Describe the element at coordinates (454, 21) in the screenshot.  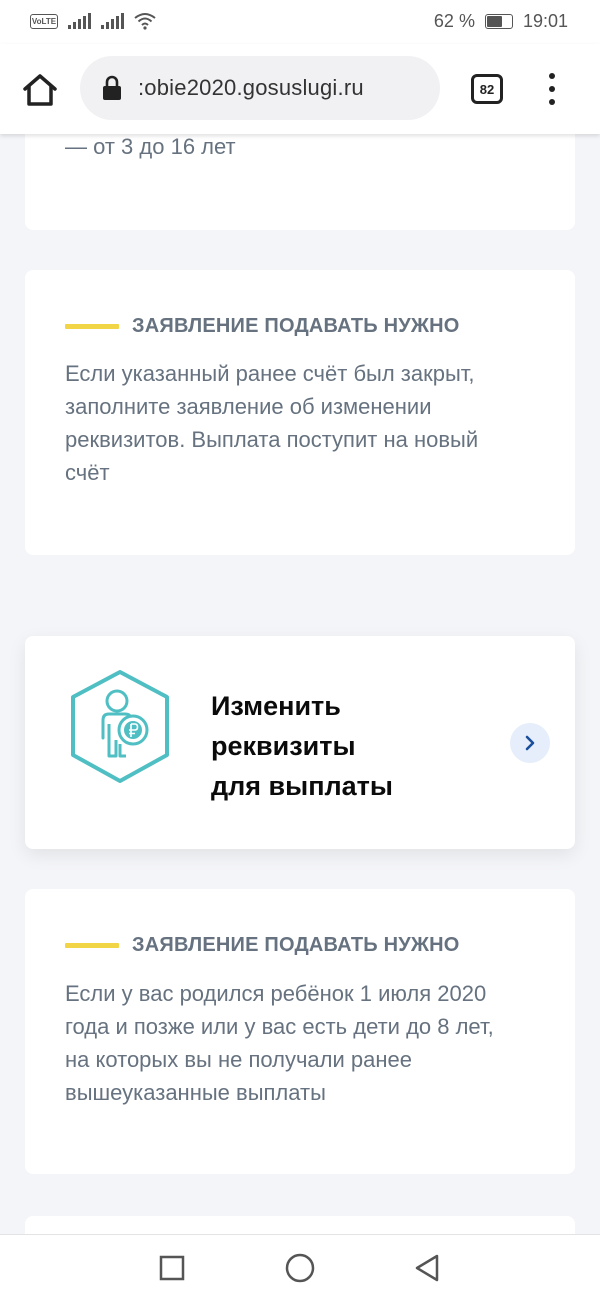
I see `battery-percent: 62 %` at that location.